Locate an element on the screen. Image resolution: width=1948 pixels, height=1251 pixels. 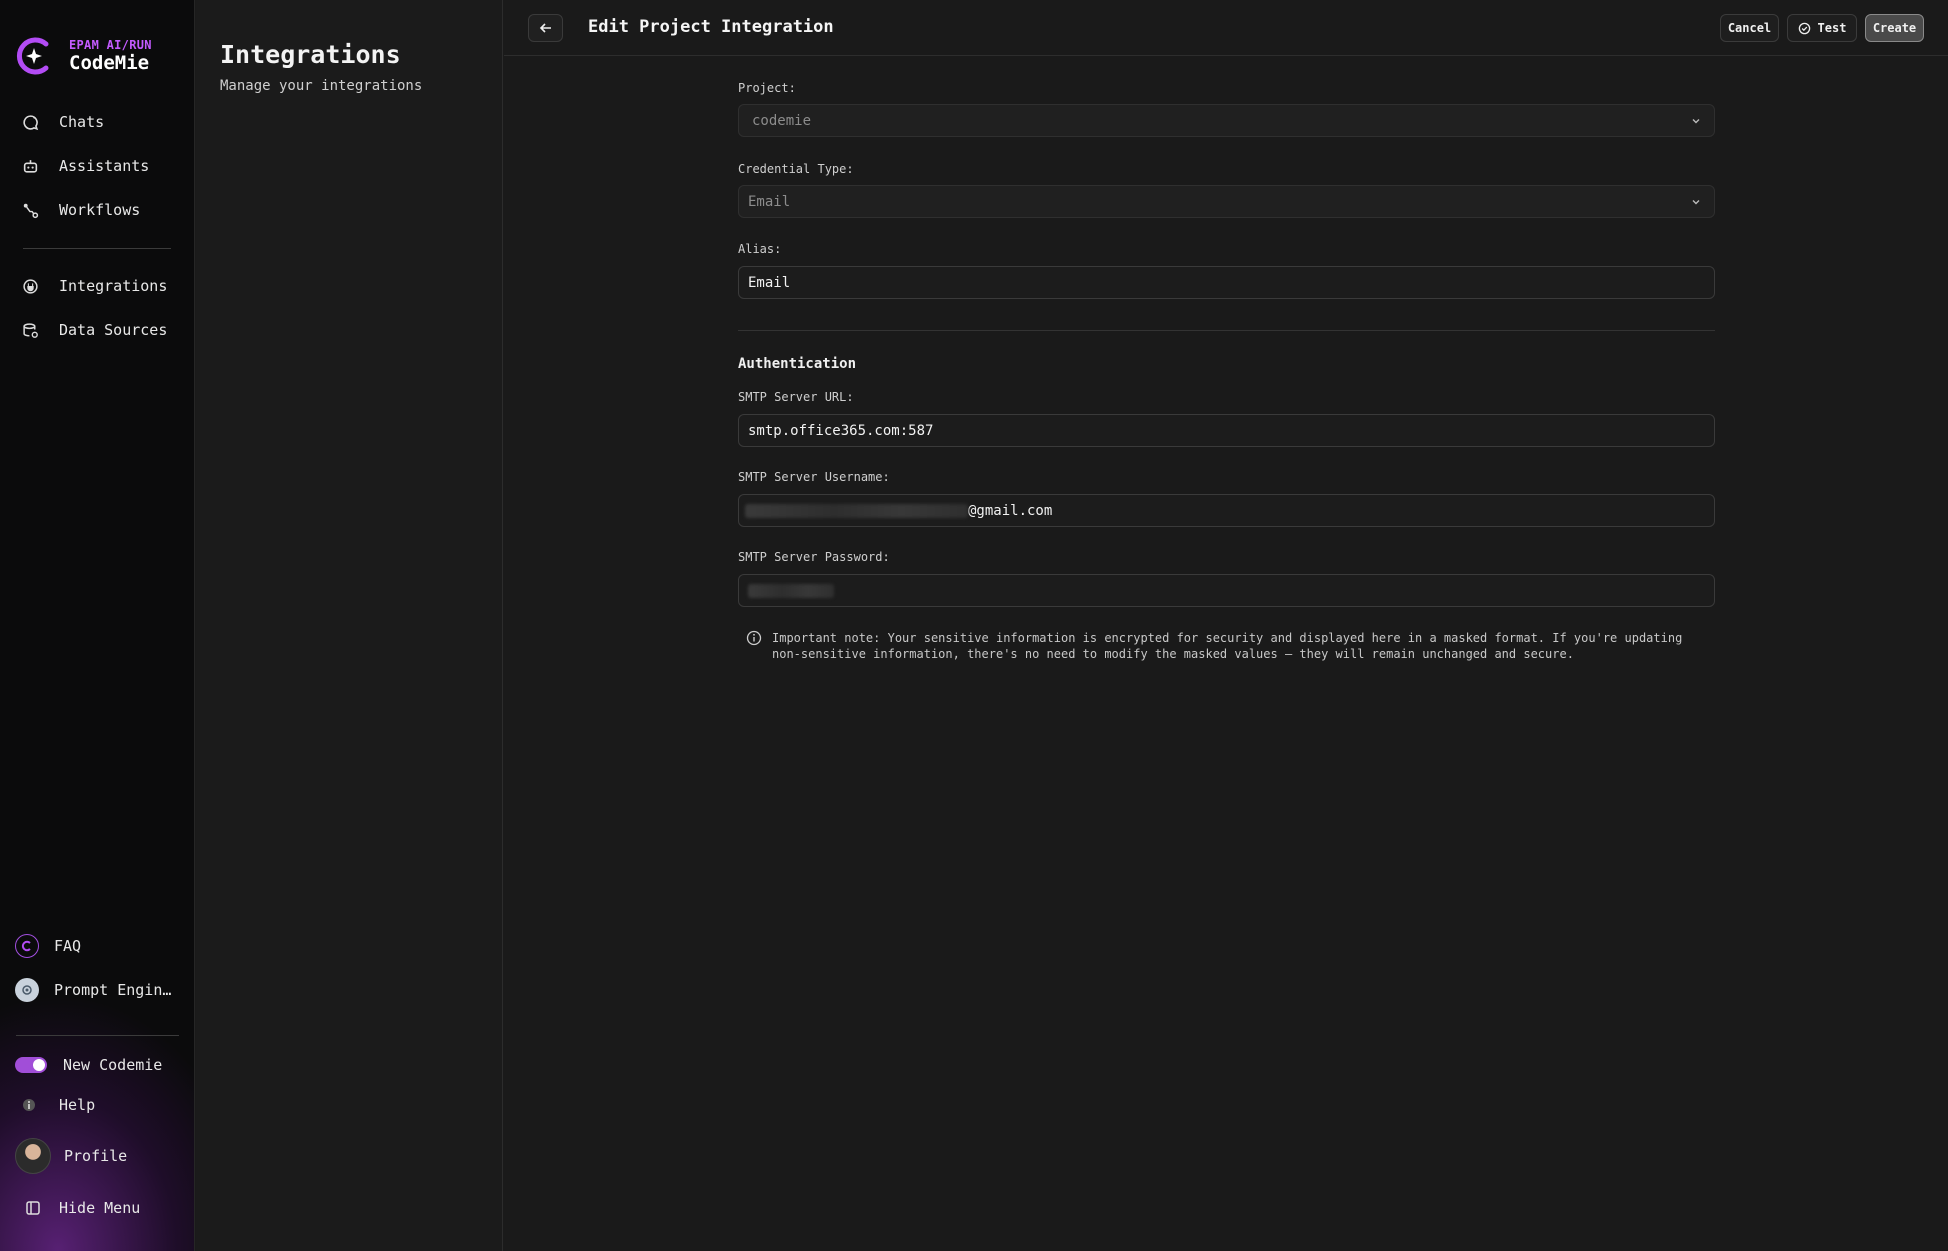
sidebar-item-data-sources: Data Sources is located at coordinates (93, 330).